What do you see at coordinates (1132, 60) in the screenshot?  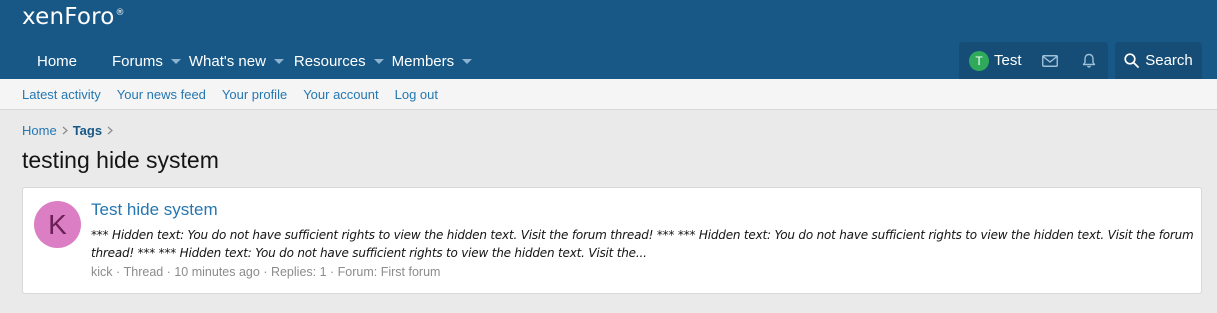 I see `search-icon` at bounding box center [1132, 60].